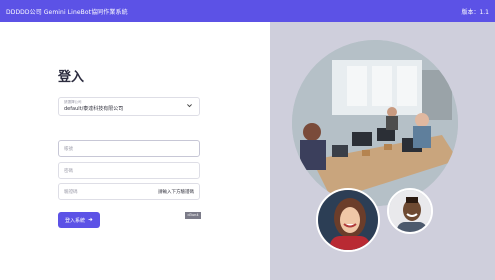  I want to click on captcha-hint: 請輸入下方驗證碼, so click(176, 192).